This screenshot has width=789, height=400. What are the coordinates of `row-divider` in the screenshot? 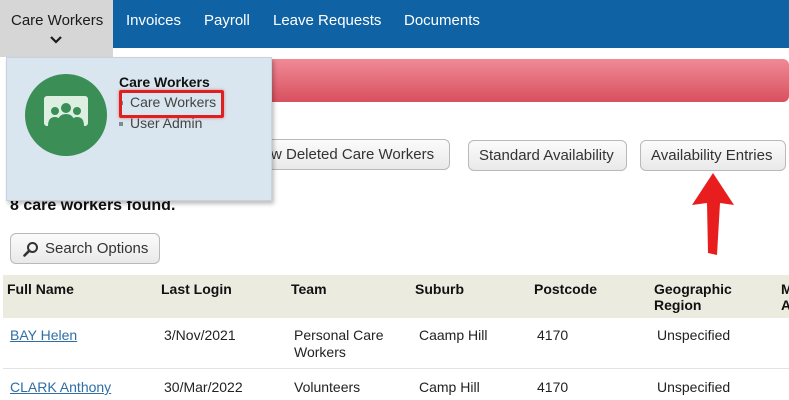 It's located at (396, 368).